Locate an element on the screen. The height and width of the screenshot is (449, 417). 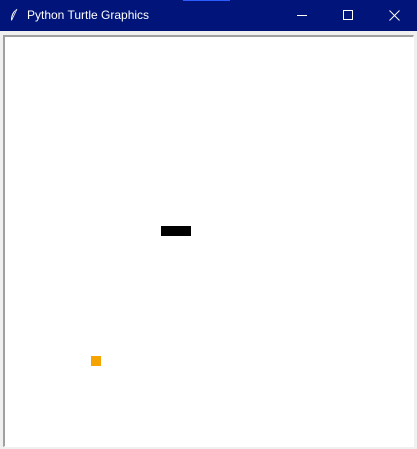
minimize-button is located at coordinates (302, 15).